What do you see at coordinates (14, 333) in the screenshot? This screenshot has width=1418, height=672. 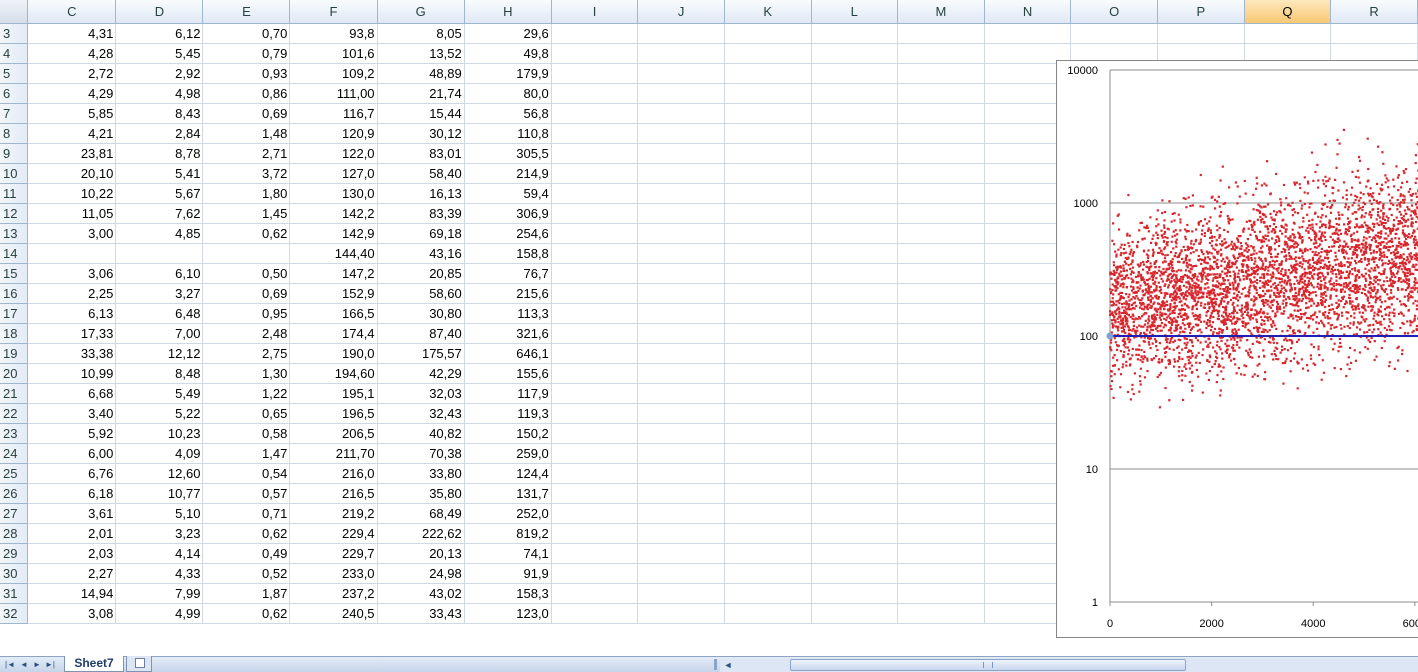 I see `row-header: 18` at bounding box center [14, 333].